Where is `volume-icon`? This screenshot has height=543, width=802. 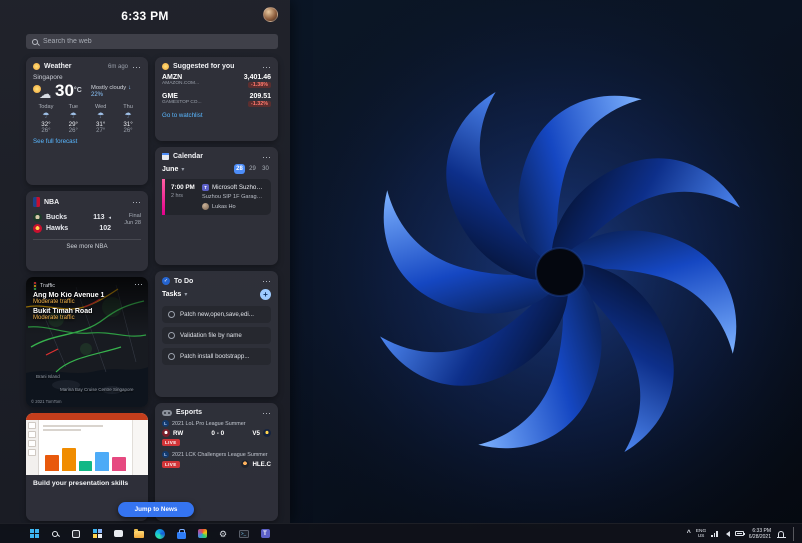
volume-icon is located at coordinates (726, 533).